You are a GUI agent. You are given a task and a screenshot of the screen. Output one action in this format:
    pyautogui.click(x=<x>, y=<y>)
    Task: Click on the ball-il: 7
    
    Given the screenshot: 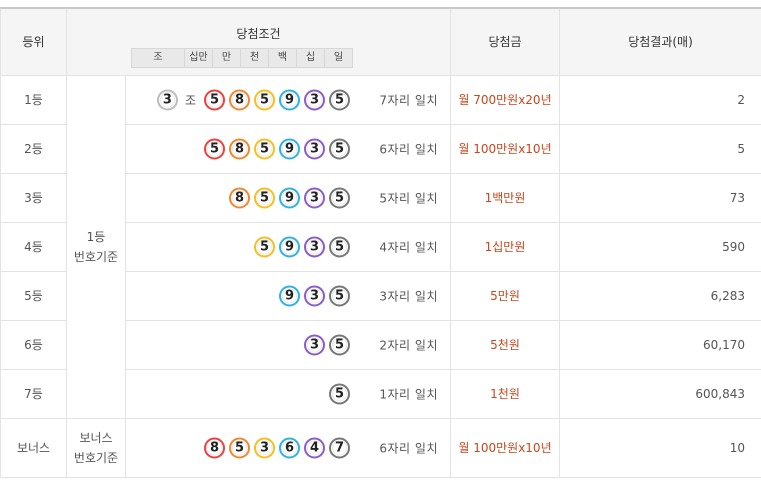 What is the action you would take?
    pyautogui.click(x=339, y=447)
    